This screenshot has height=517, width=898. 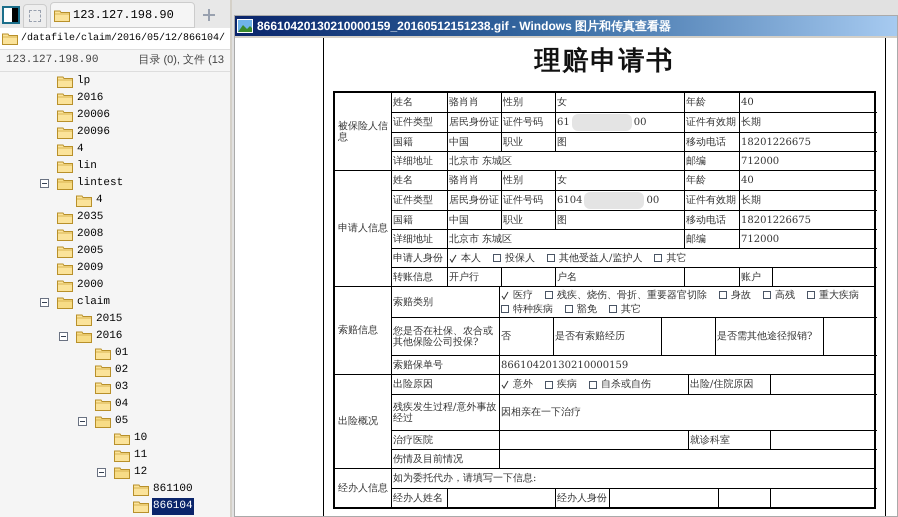 I want to click on option-label: 特种疾病, so click(x=533, y=309).